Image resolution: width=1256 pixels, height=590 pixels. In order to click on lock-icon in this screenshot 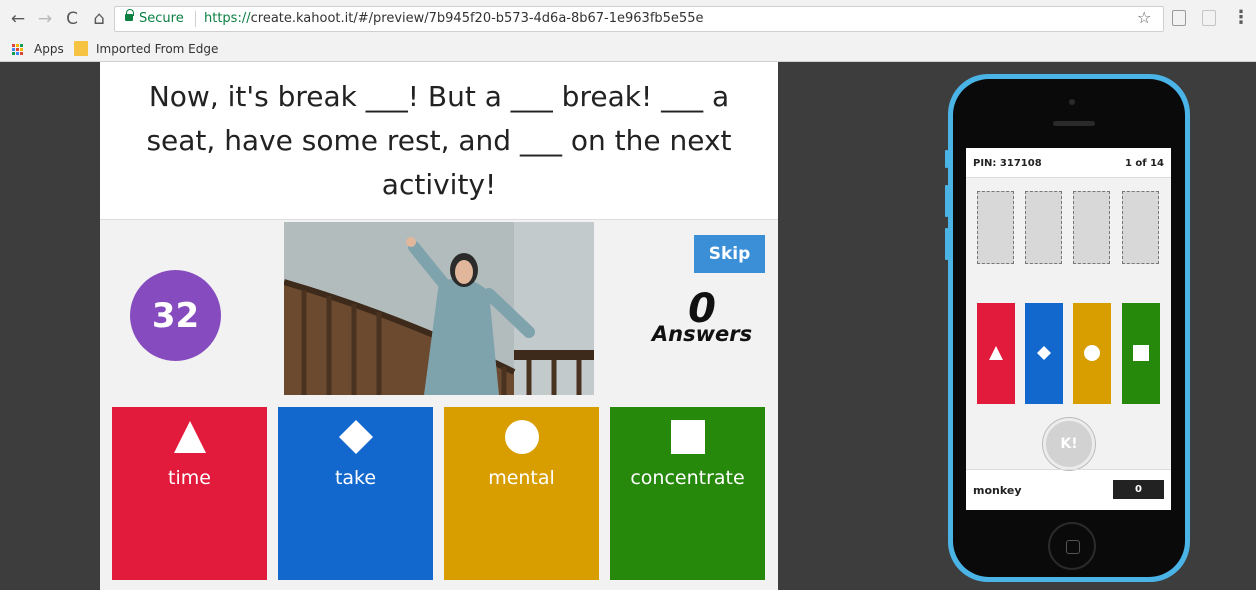, I will do `click(129, 16)`.